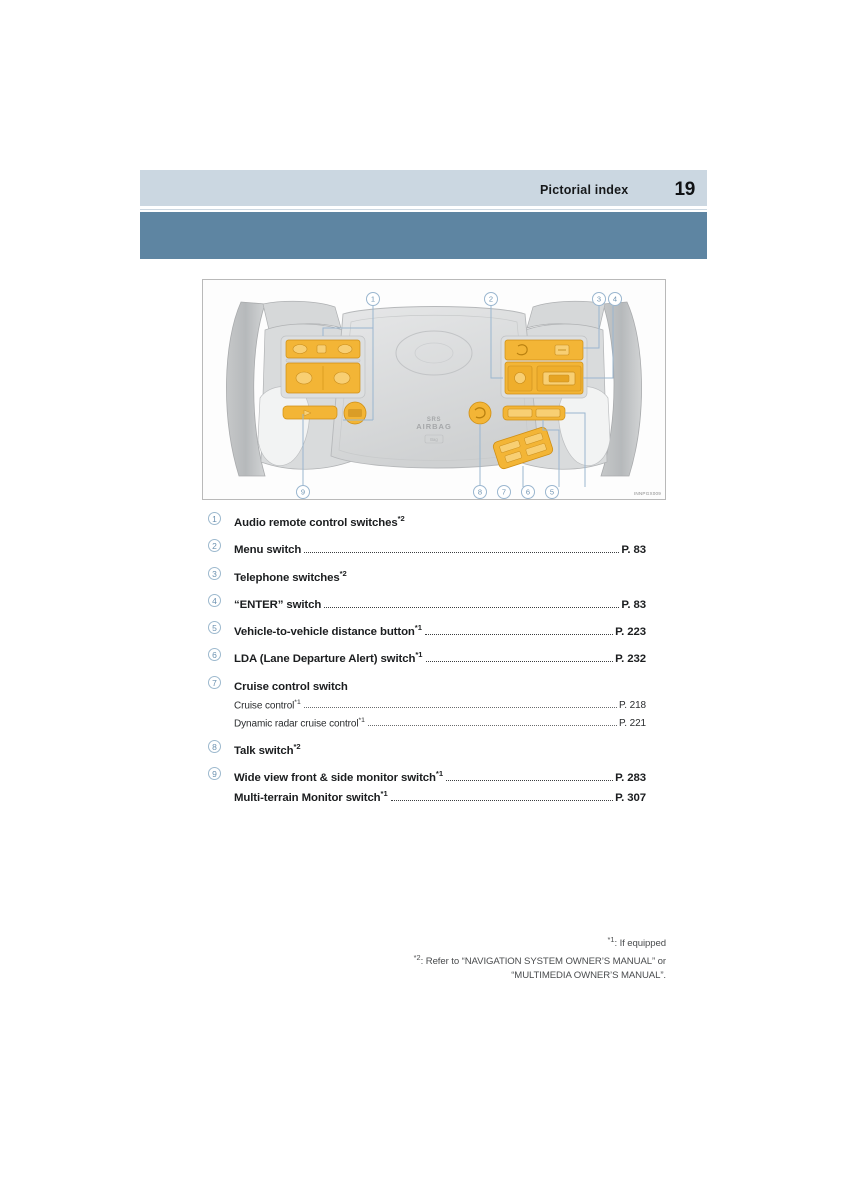 This screenshot has height=1200, width=848. Describe the element at coordinates (221, 774) in the screenshot. I see `item-number: 9` at that location.